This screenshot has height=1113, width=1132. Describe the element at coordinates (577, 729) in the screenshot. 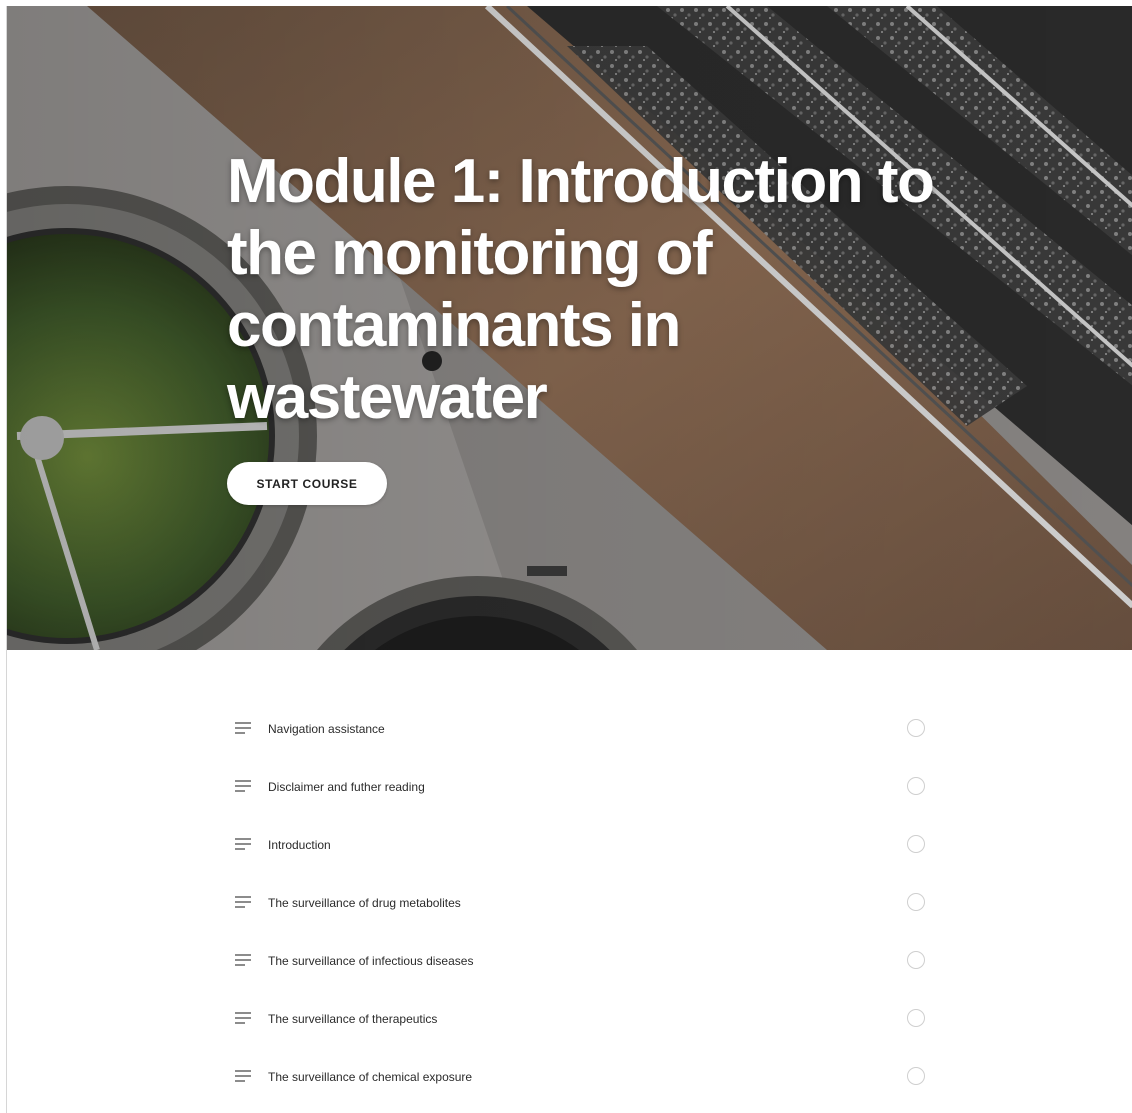

I see `lesson-item: Navigation assistance` at that location.